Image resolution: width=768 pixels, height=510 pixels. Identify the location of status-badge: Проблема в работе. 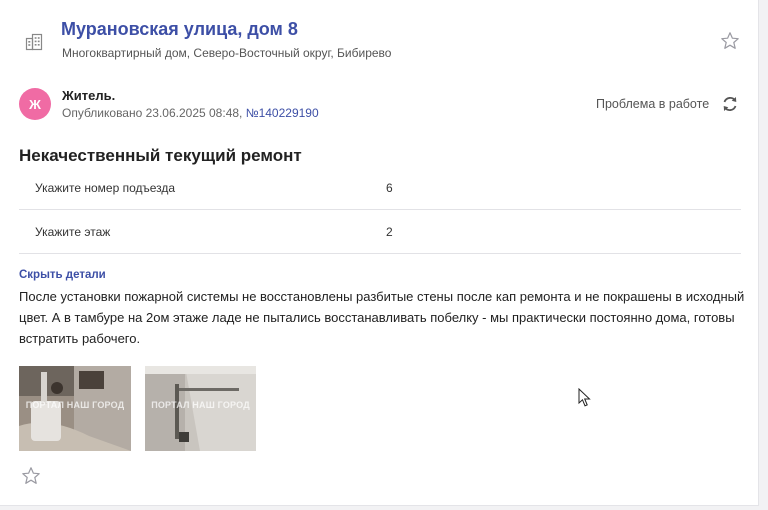
(653, 104).